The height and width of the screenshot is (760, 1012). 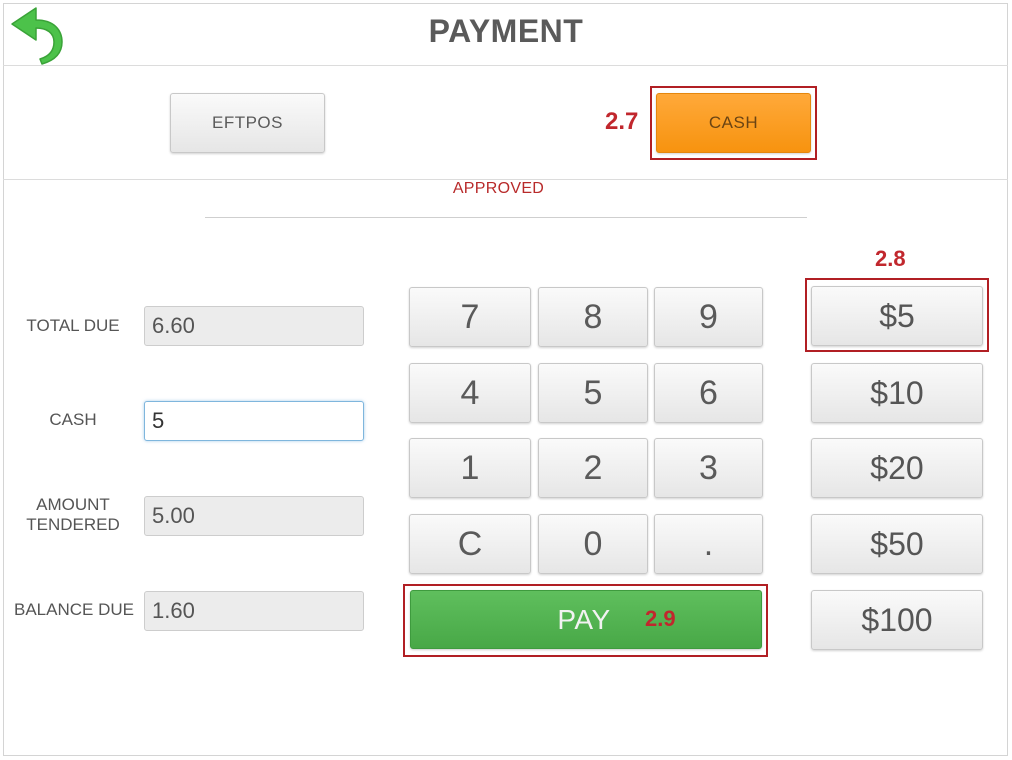 I want to click on keypad-4-label: 4, so click(x=470, y=392).